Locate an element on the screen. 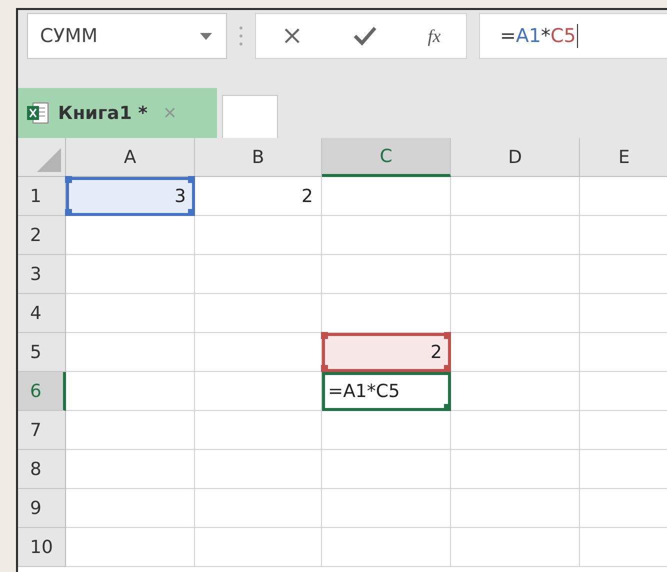 The height and width of the screenshot is (572, 667). insert-function-button: fx is located at coordinates (434, 36).